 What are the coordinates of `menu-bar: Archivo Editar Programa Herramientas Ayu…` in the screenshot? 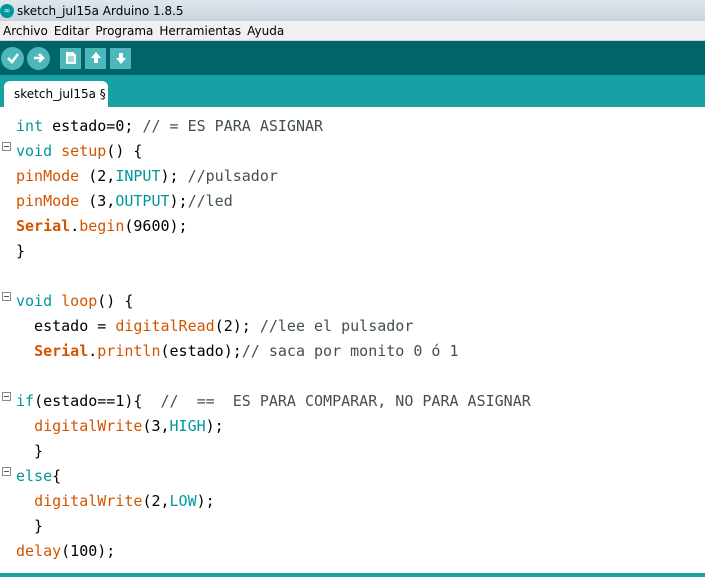 It's located at (352, 31).